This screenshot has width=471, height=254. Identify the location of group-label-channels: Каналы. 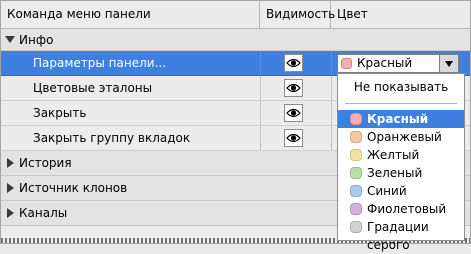
(43, 213).